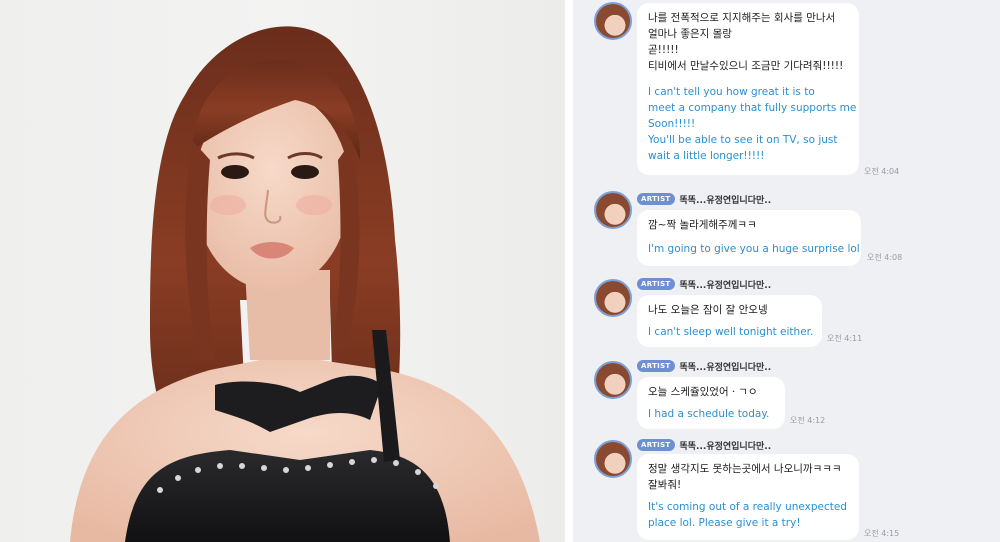  What do you see at coordinates (747, 507) in the screenshot?
I see `english-translation: It's coming out of a really unexpected` at bounding box center [747, 507].